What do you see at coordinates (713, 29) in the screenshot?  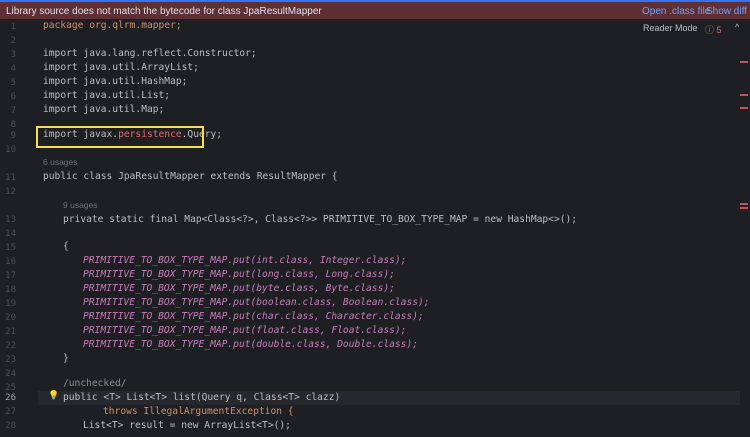 I see `error-count-badge: ⓘ 5` at bounding box center [713, 29].